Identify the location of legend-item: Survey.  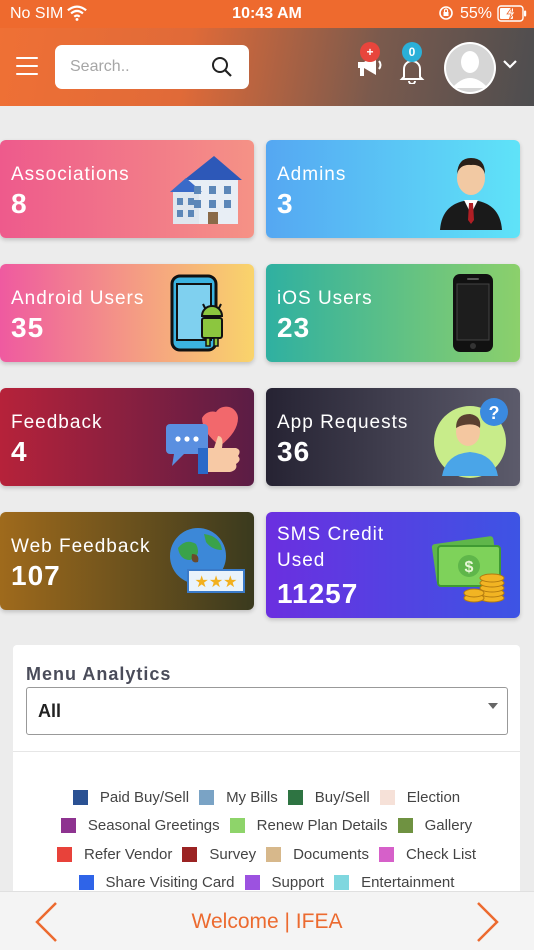
(219, 854).